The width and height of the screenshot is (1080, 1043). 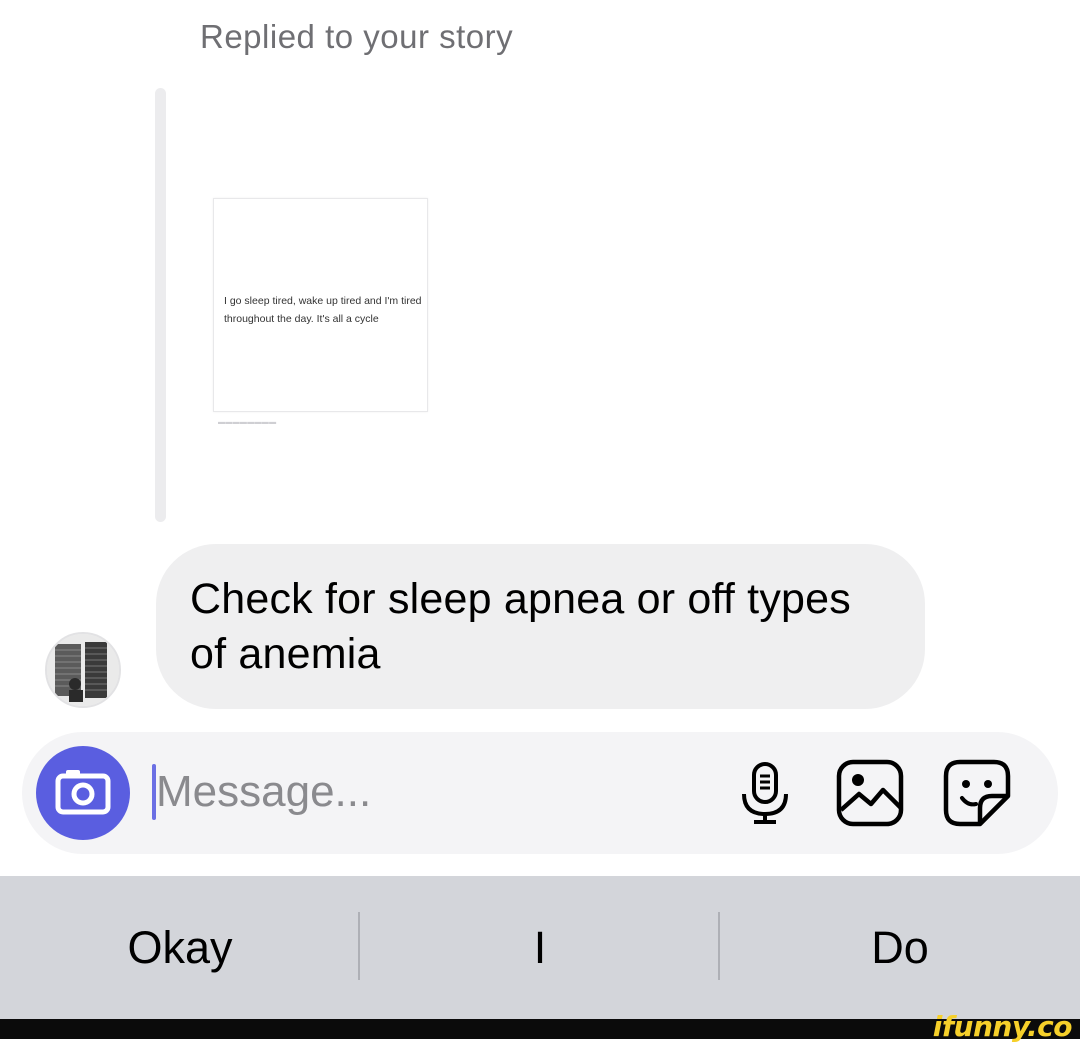 What do you see at coordinates (977, 793) in the screenshot?
I see `sticker-icon` at bounding box center [977, 793].